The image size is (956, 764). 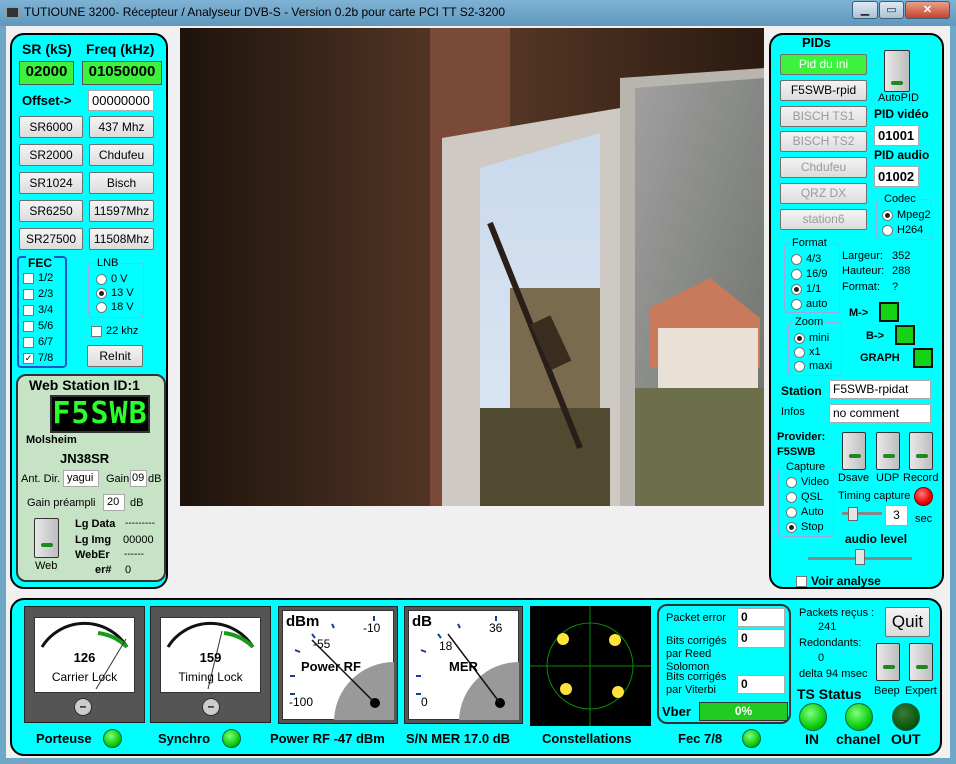 I want to click on pid-audio-input: 01002, so click(x=896, y=176).